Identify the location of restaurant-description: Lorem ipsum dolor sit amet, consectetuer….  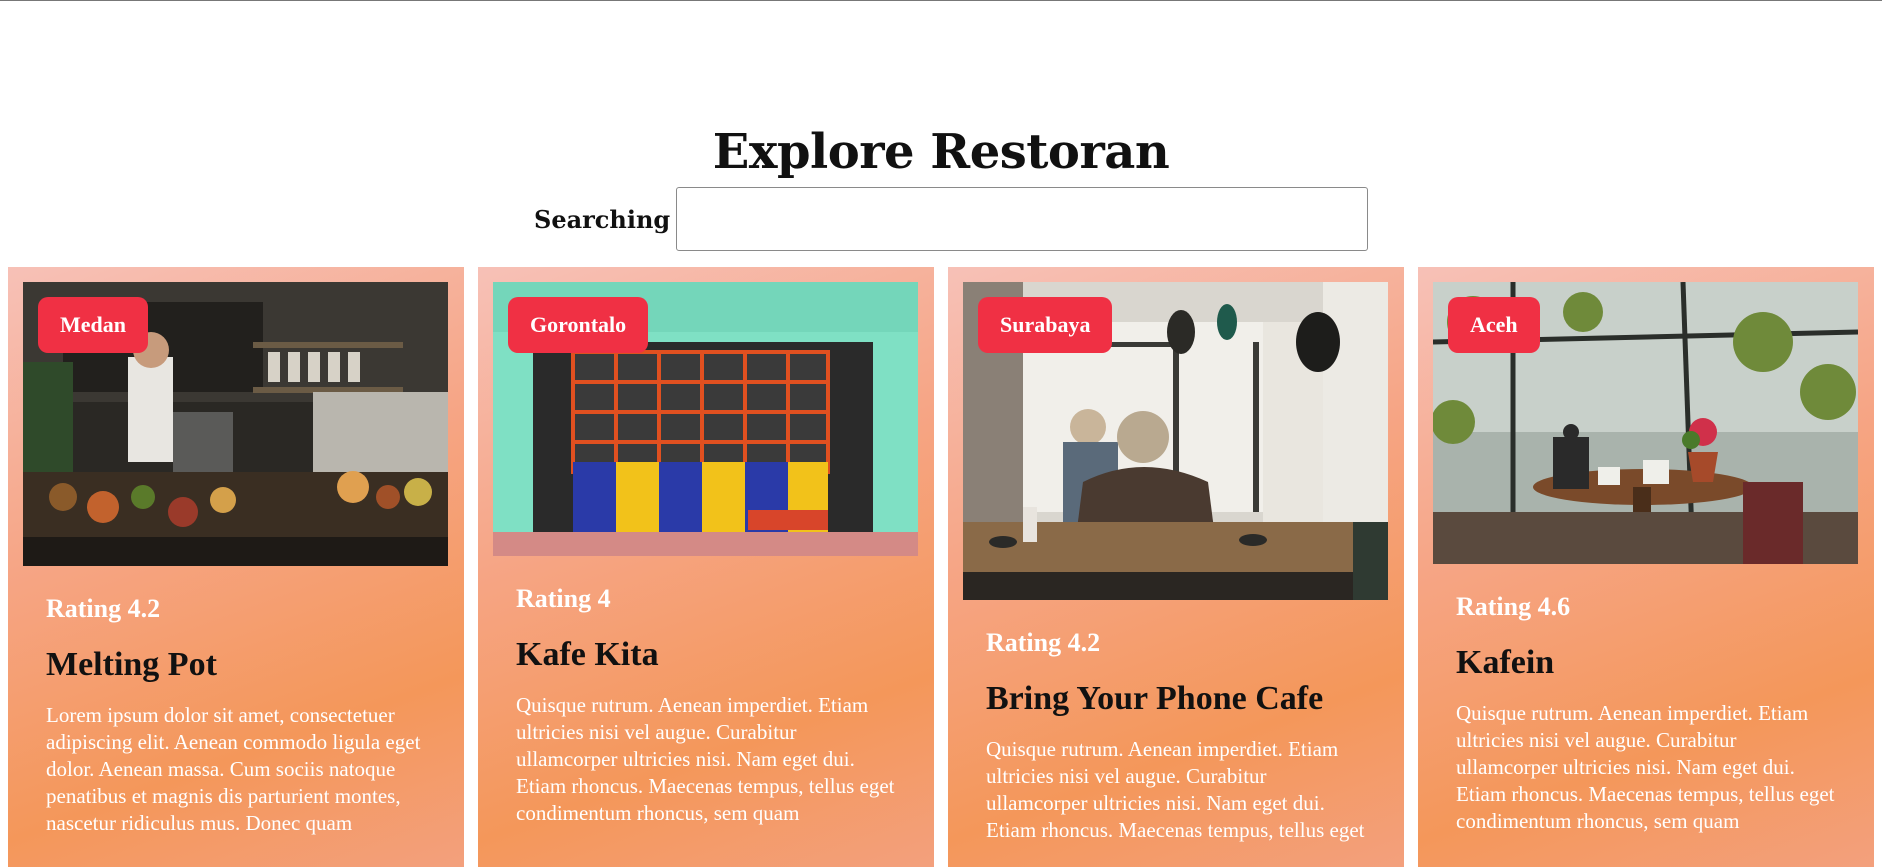
(233, 769).